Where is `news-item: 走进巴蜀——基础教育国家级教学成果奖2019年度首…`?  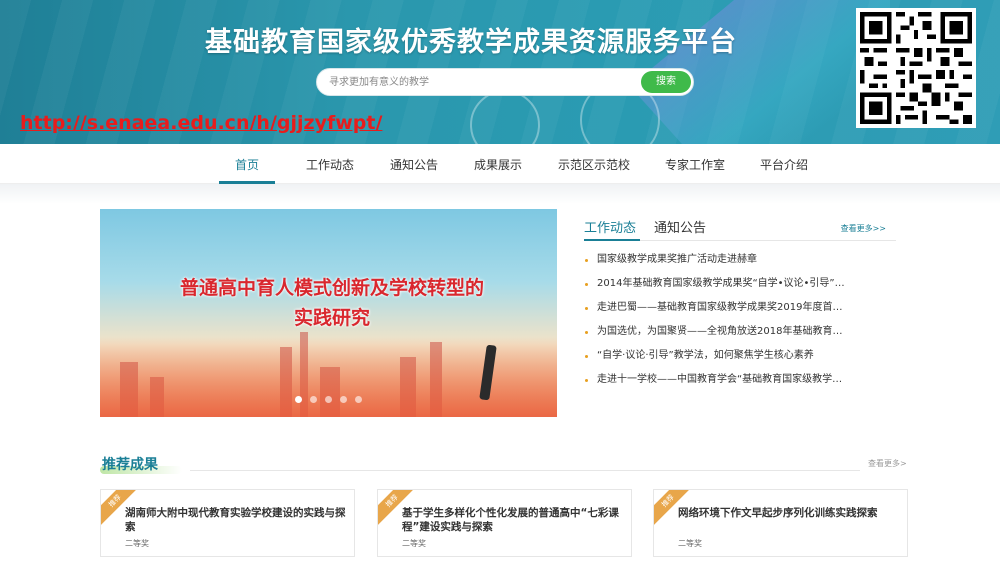
news-item: 走进巴蜀——基础教育国家级教学成果奖2019年度首… is located at coordinates (734, 313).